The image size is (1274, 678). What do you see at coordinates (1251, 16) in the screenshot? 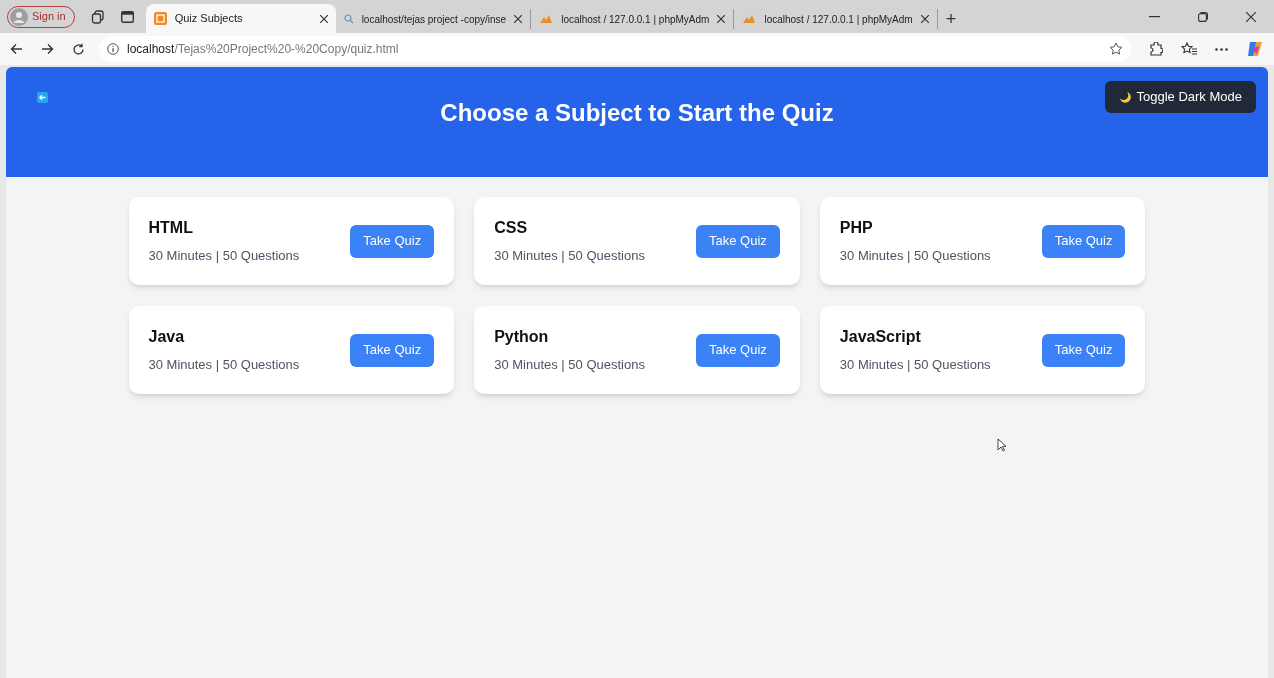
I see `close-icon` at bounding box center [1251, 16].